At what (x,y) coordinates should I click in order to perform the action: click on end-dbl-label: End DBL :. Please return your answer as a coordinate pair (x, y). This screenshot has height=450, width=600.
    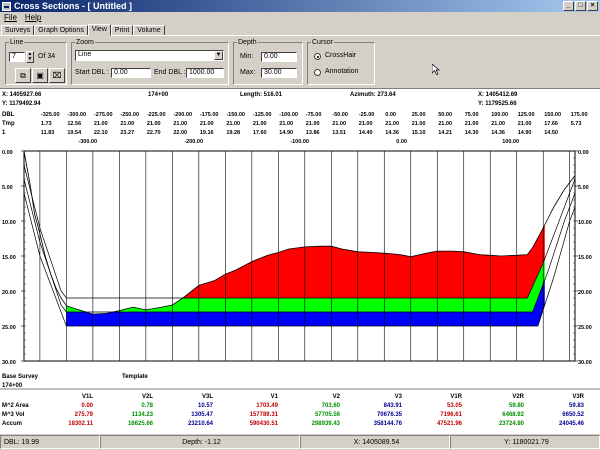
    Looking at the image, I should click on (170, 72).